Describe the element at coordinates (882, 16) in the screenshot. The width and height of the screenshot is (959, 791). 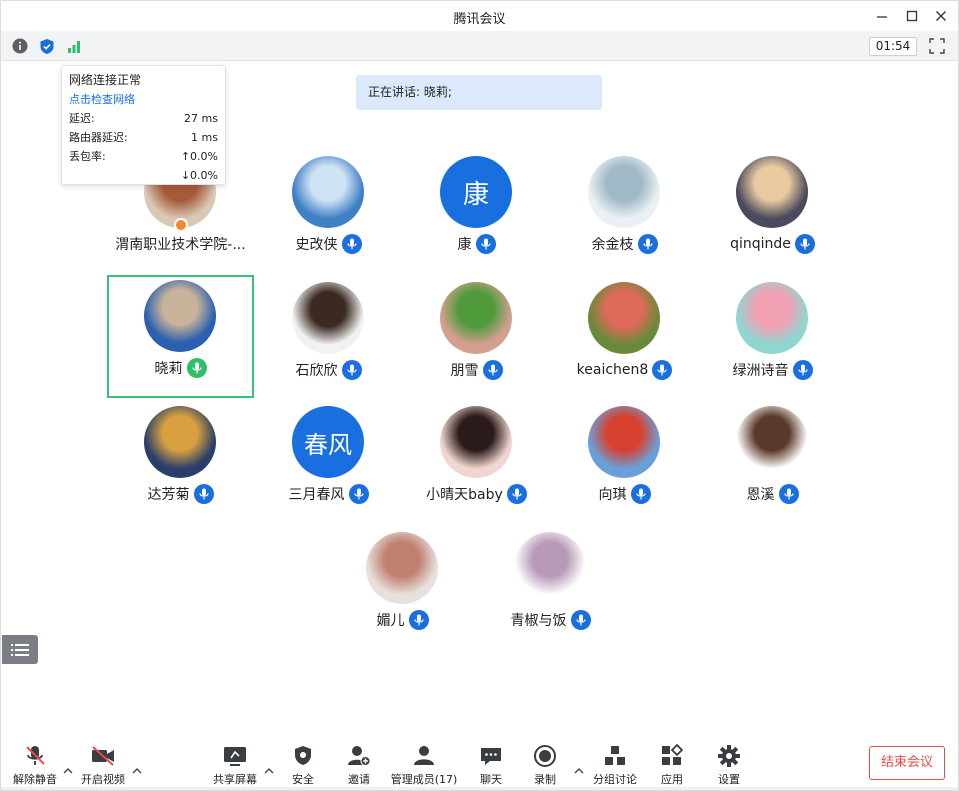
I see `minimize-icon` at that location.